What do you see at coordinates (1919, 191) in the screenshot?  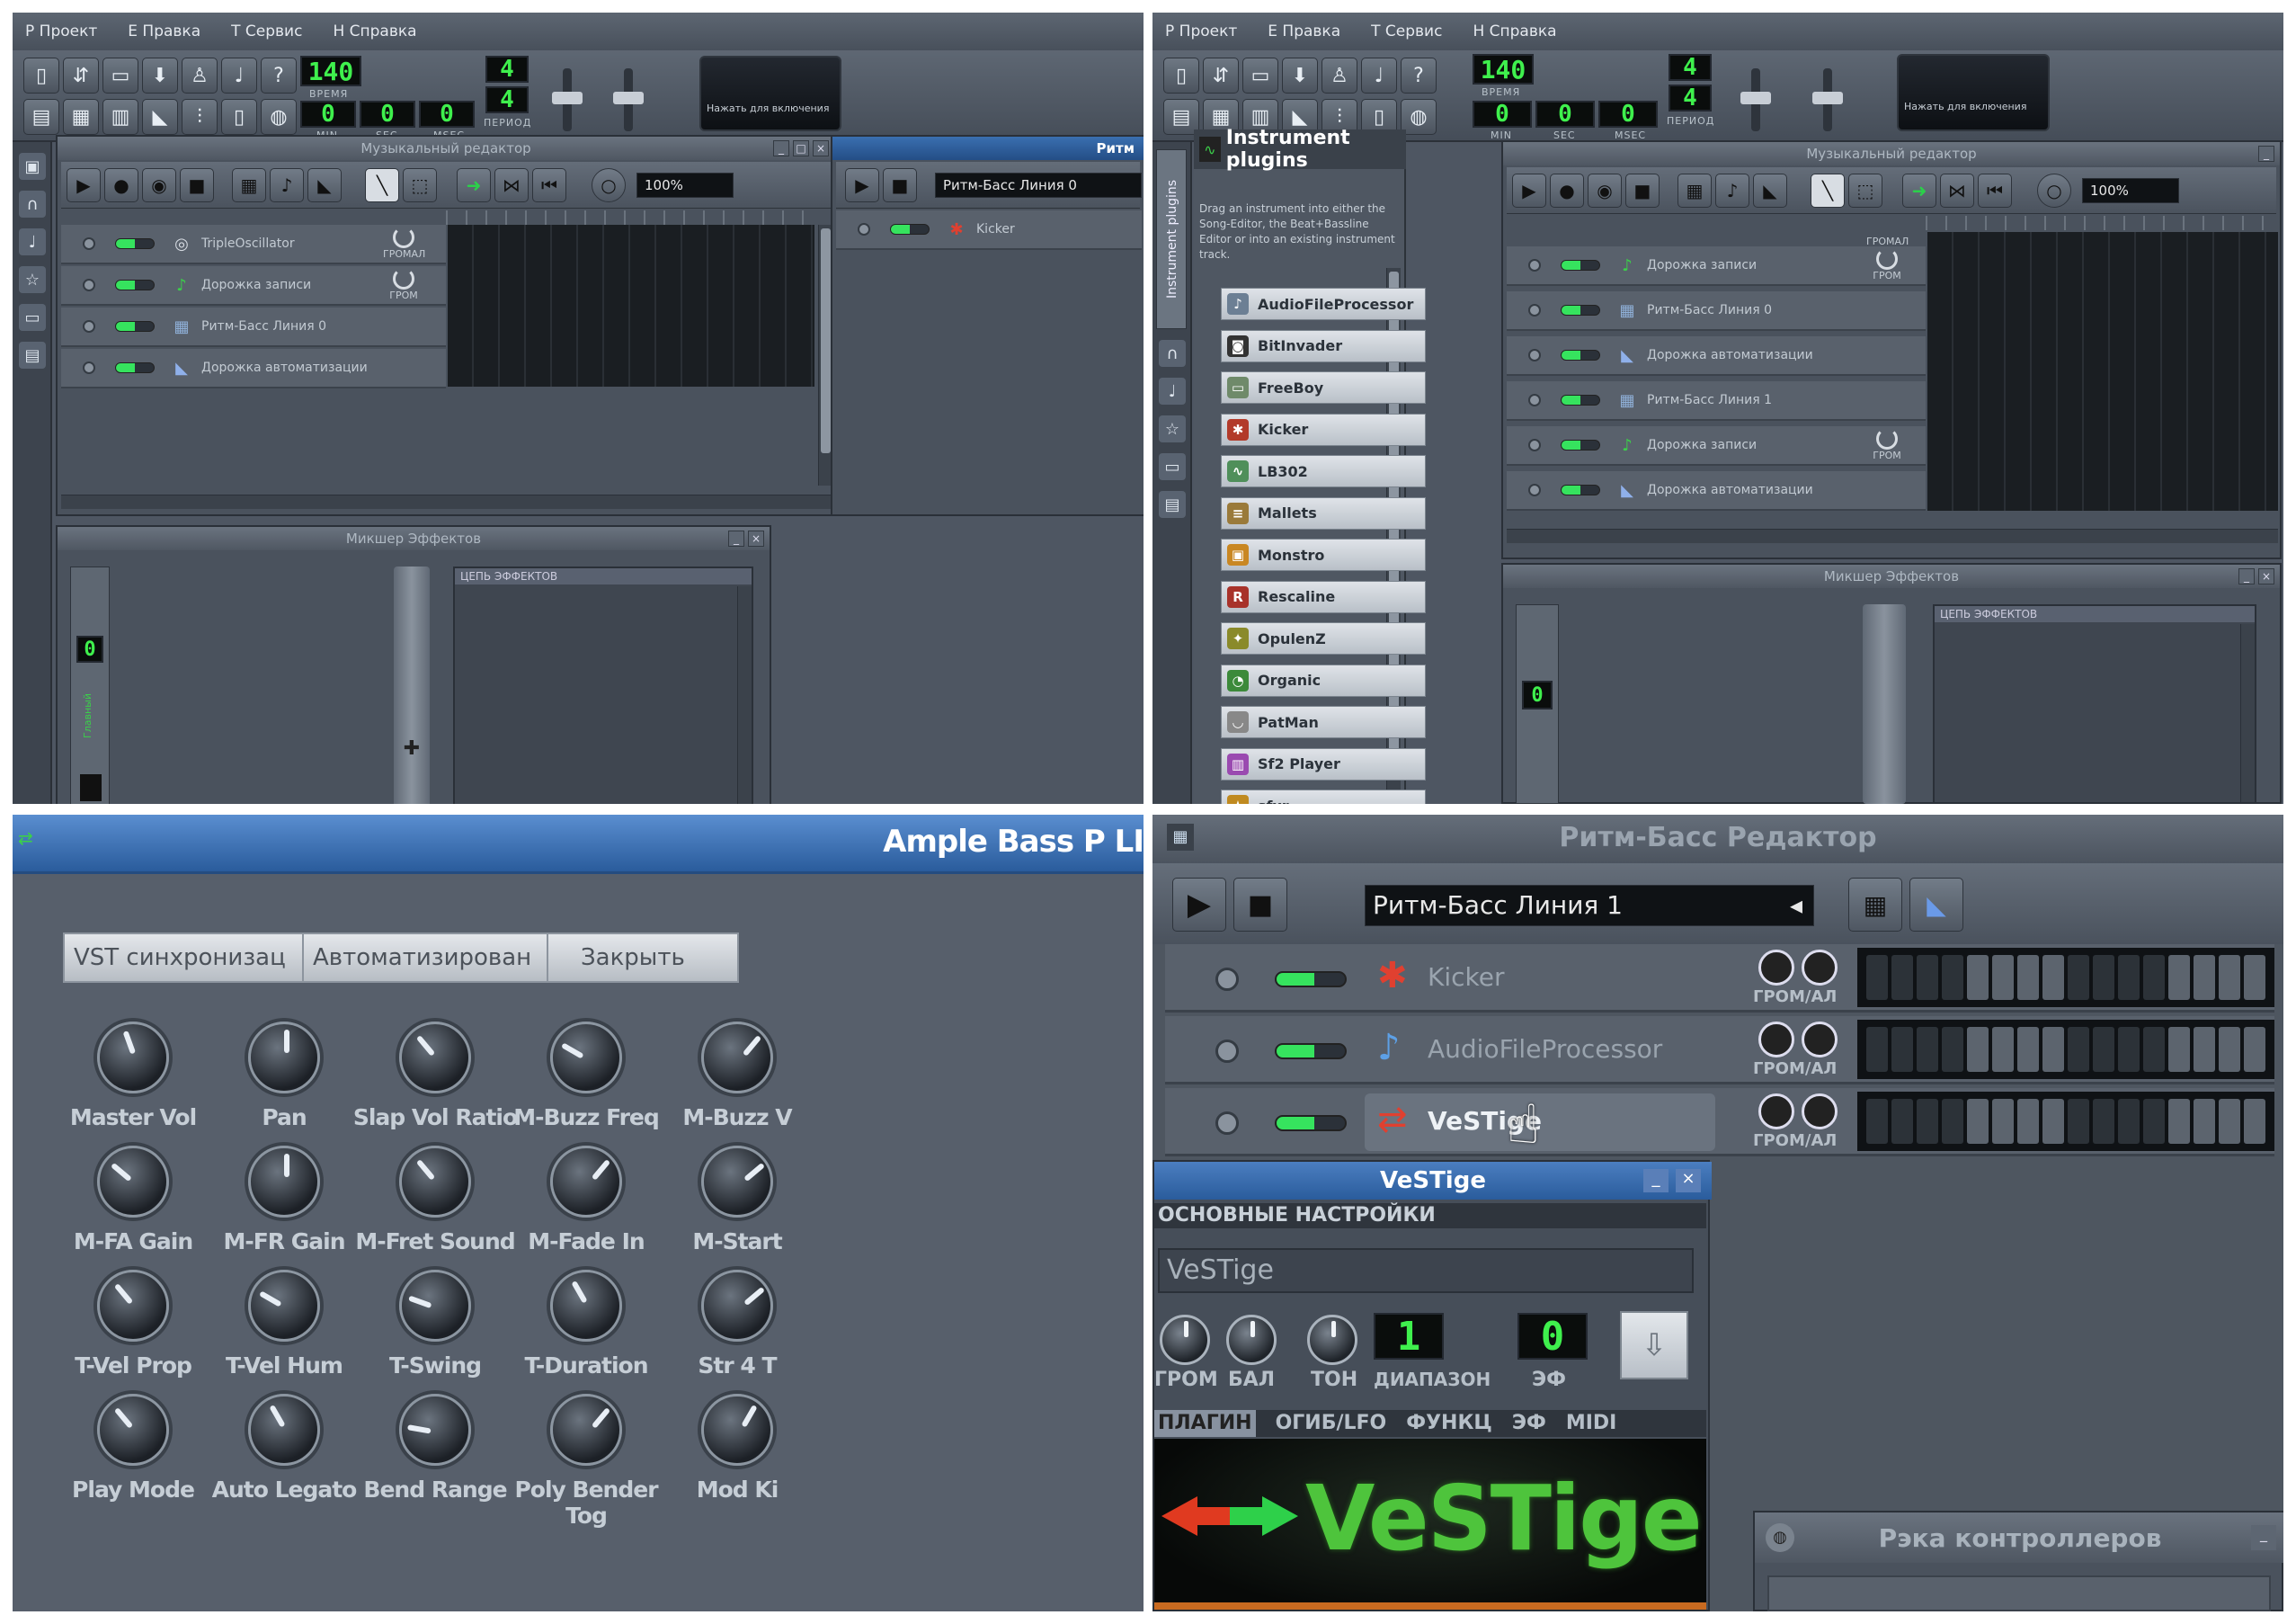 I see `autoscroll-icon: ➜` at bounding box center [1919, 191].